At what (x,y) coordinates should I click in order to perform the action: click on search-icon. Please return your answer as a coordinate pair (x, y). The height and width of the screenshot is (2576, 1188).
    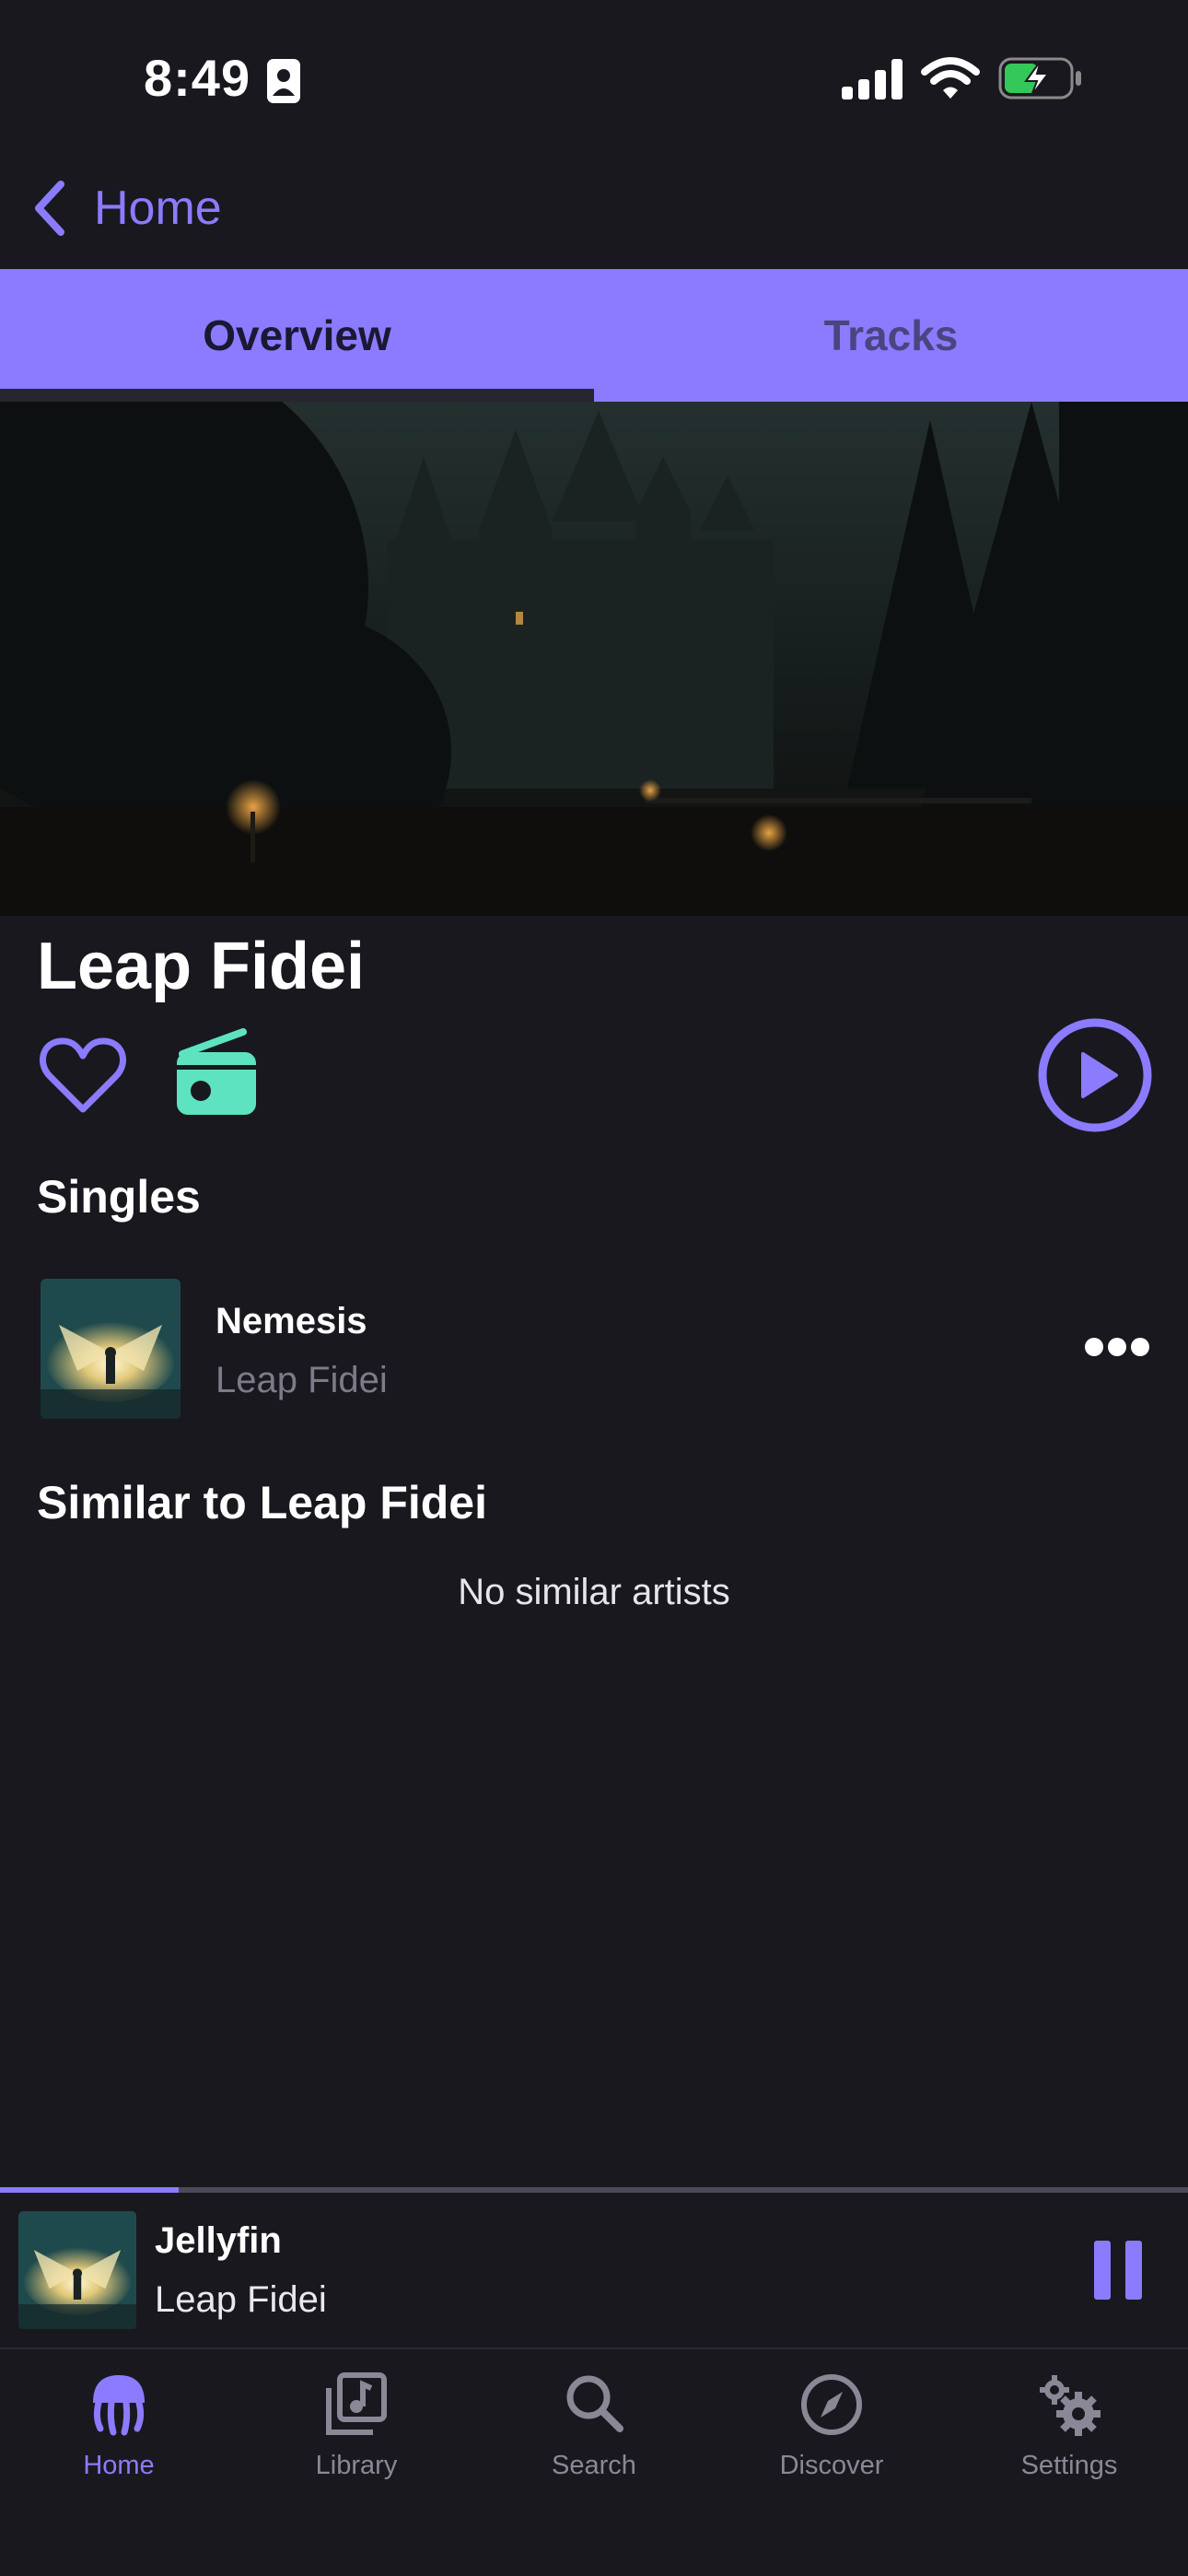
    Looking at the image, I should click on (594, 2403).